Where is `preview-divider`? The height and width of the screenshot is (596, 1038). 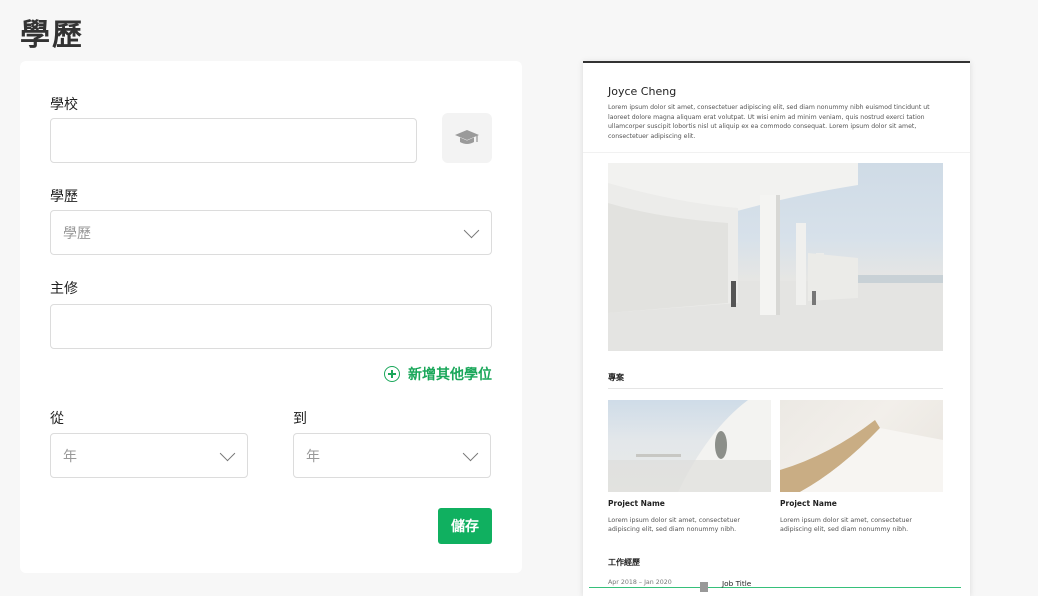
preview-divider is located at coordinates (776, 152).